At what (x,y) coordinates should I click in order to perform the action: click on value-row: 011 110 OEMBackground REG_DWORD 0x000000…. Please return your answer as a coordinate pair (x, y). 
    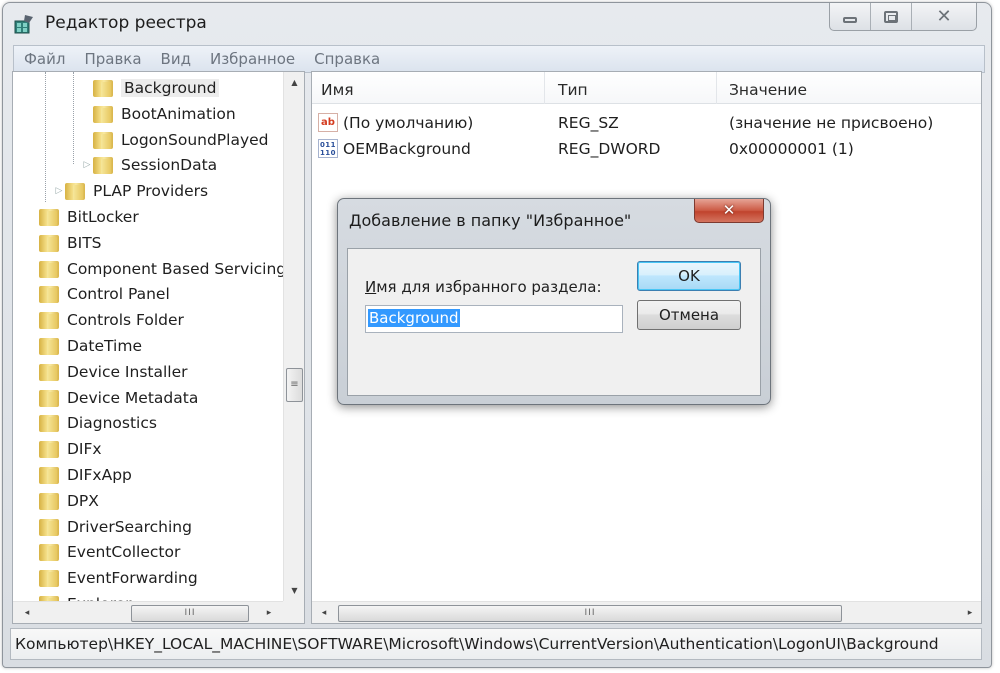
    Looking at the image, I should click on (646, 149).